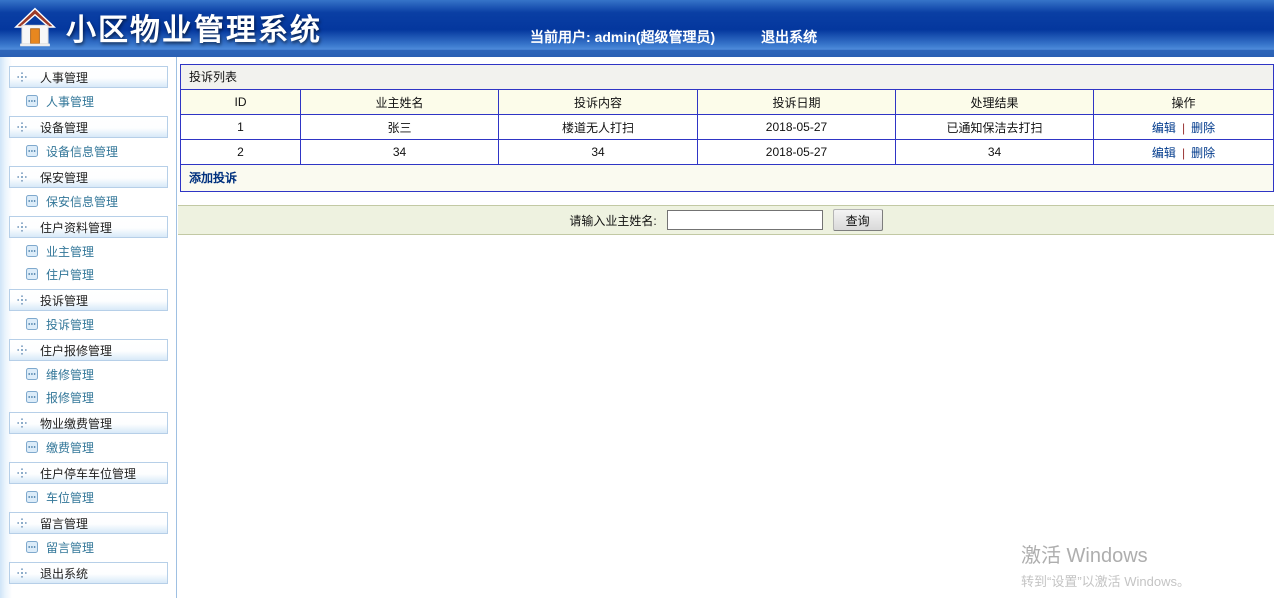 The height and width of the screenshot is (598, 1274). I want to click on sidebar-item-label: 车位管理, so click(70, 497).